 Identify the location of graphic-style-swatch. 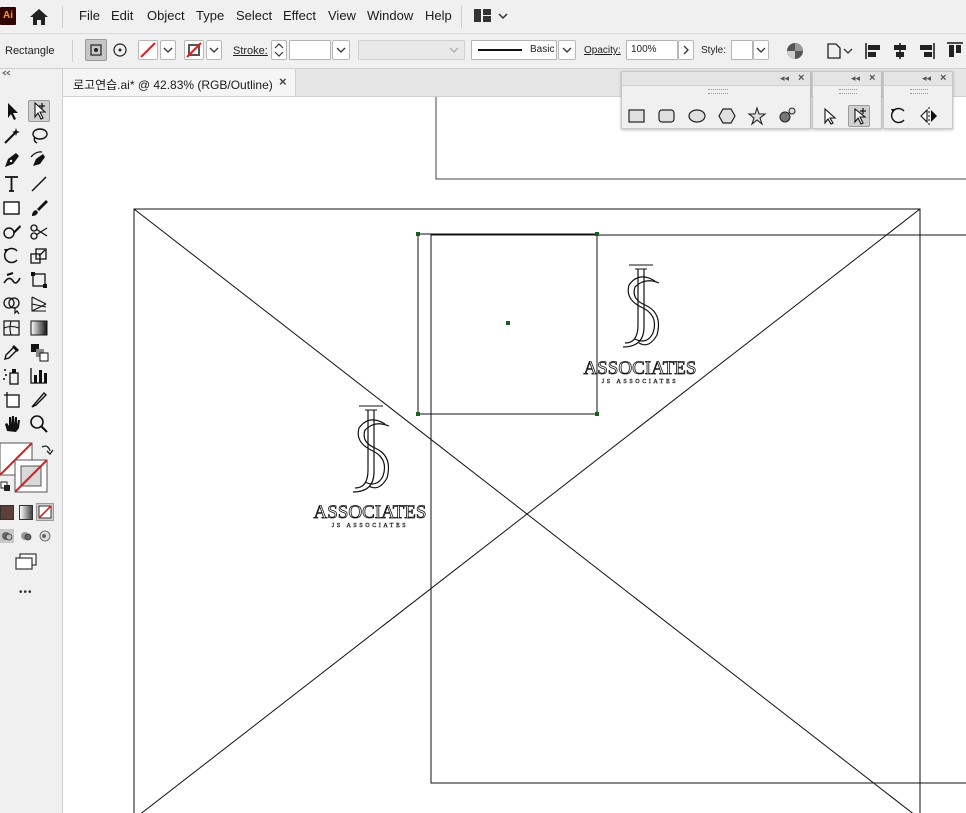
(742, 50).